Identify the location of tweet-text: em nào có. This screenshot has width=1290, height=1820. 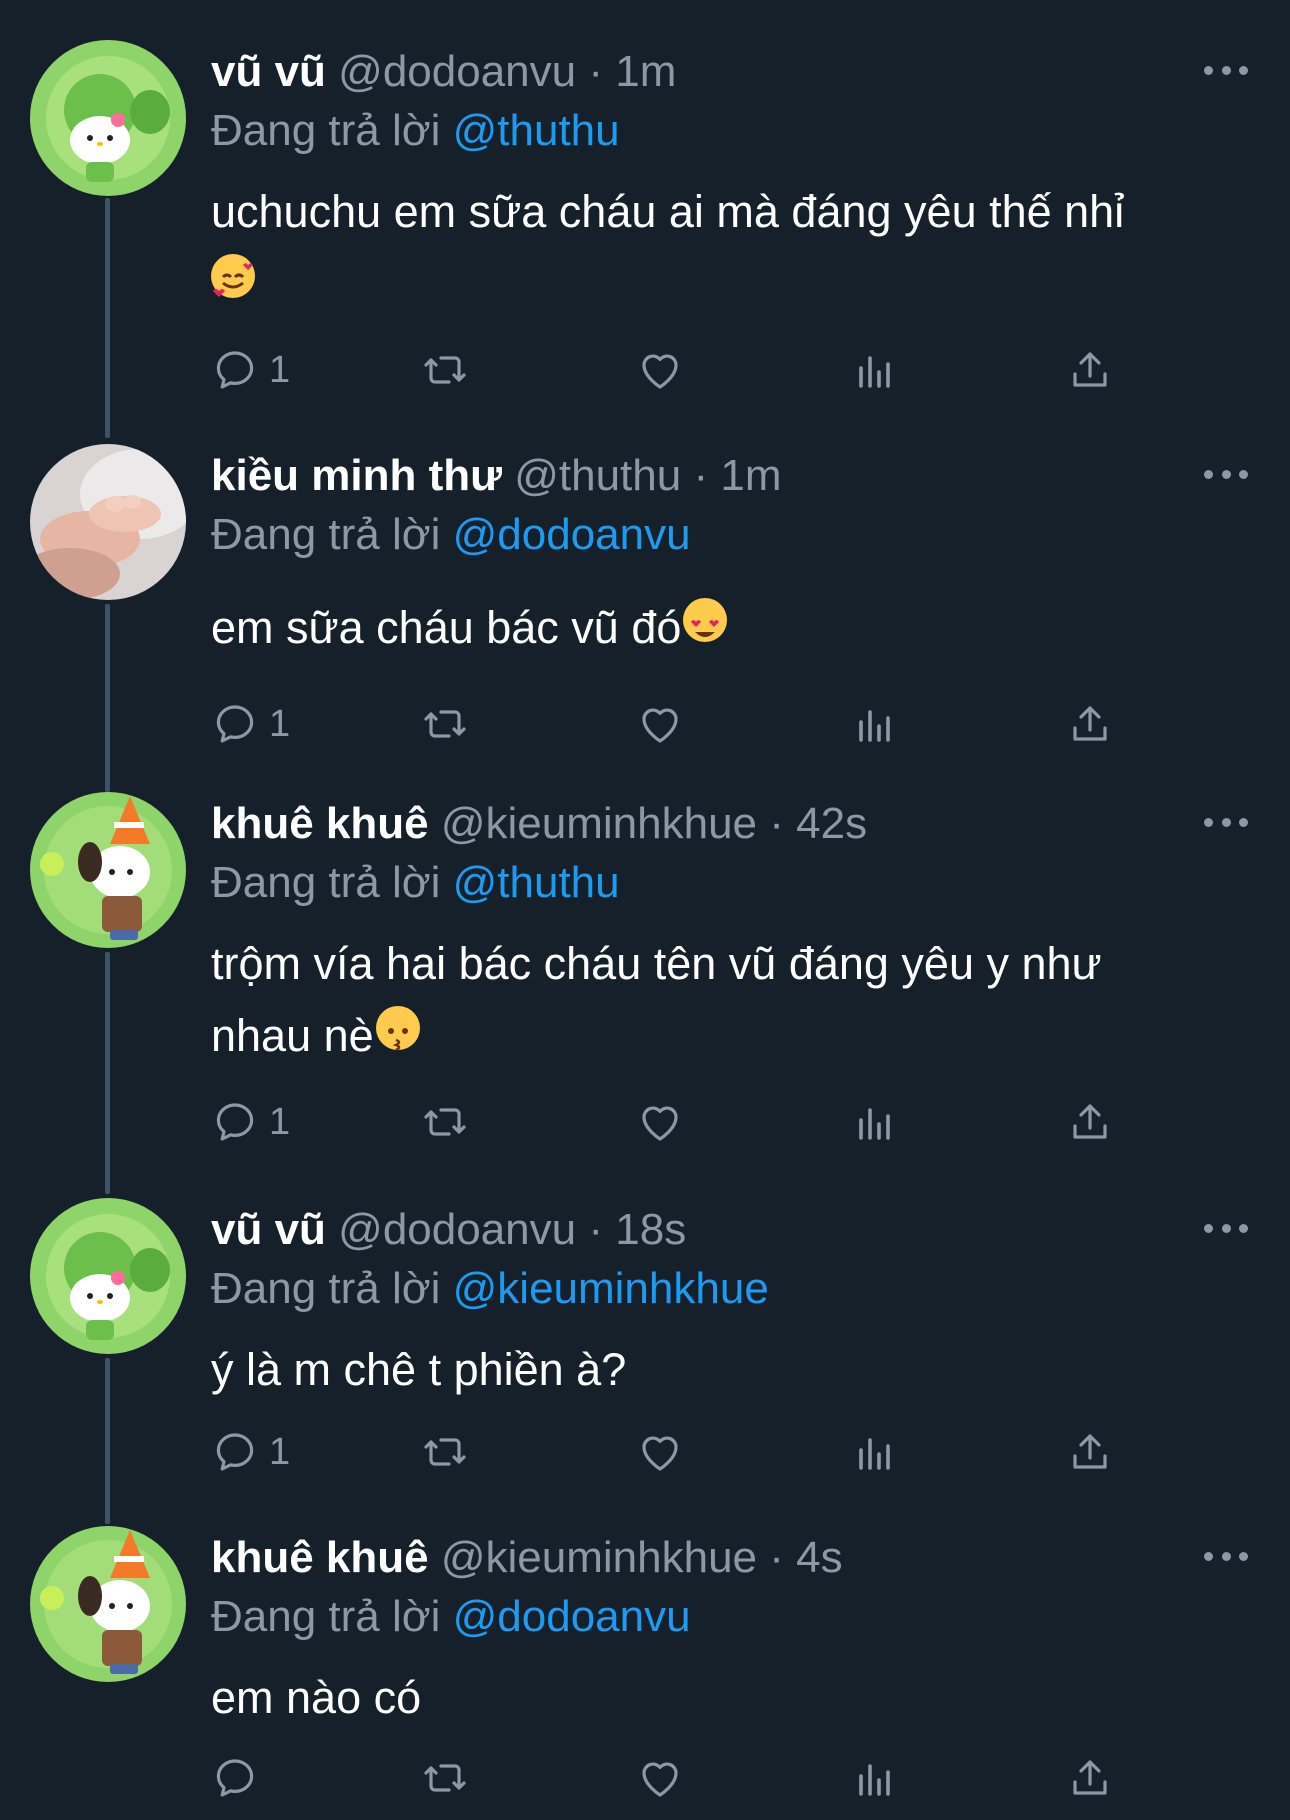
(716, 1698).